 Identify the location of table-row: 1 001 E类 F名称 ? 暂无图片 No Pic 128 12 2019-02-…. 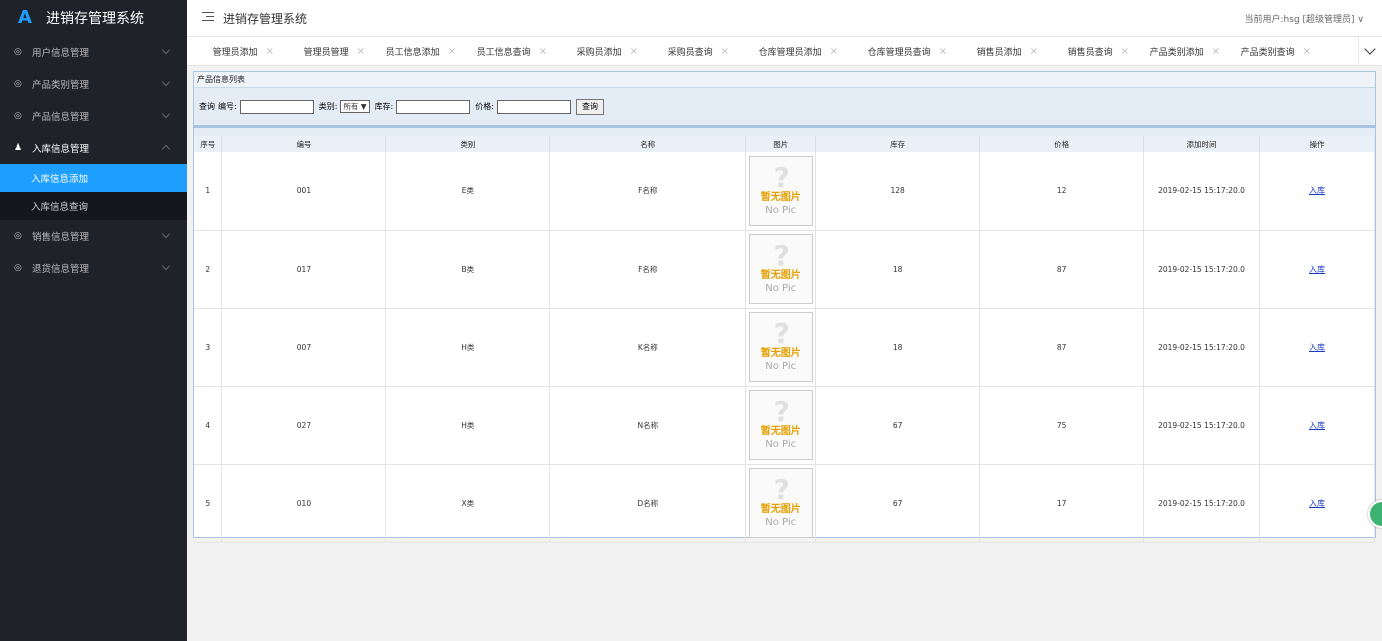
(784, 191).